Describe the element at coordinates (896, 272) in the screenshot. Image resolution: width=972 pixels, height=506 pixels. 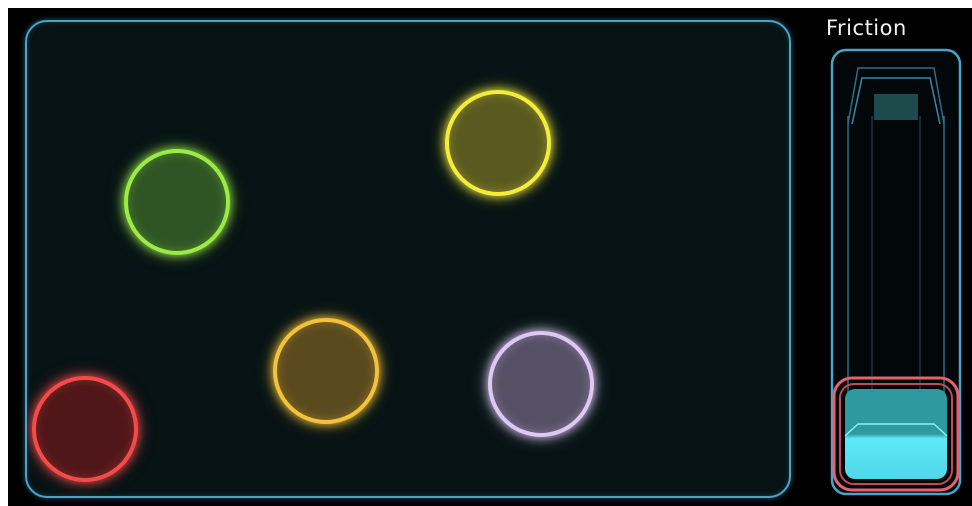
I see `friction-slider` at that location.